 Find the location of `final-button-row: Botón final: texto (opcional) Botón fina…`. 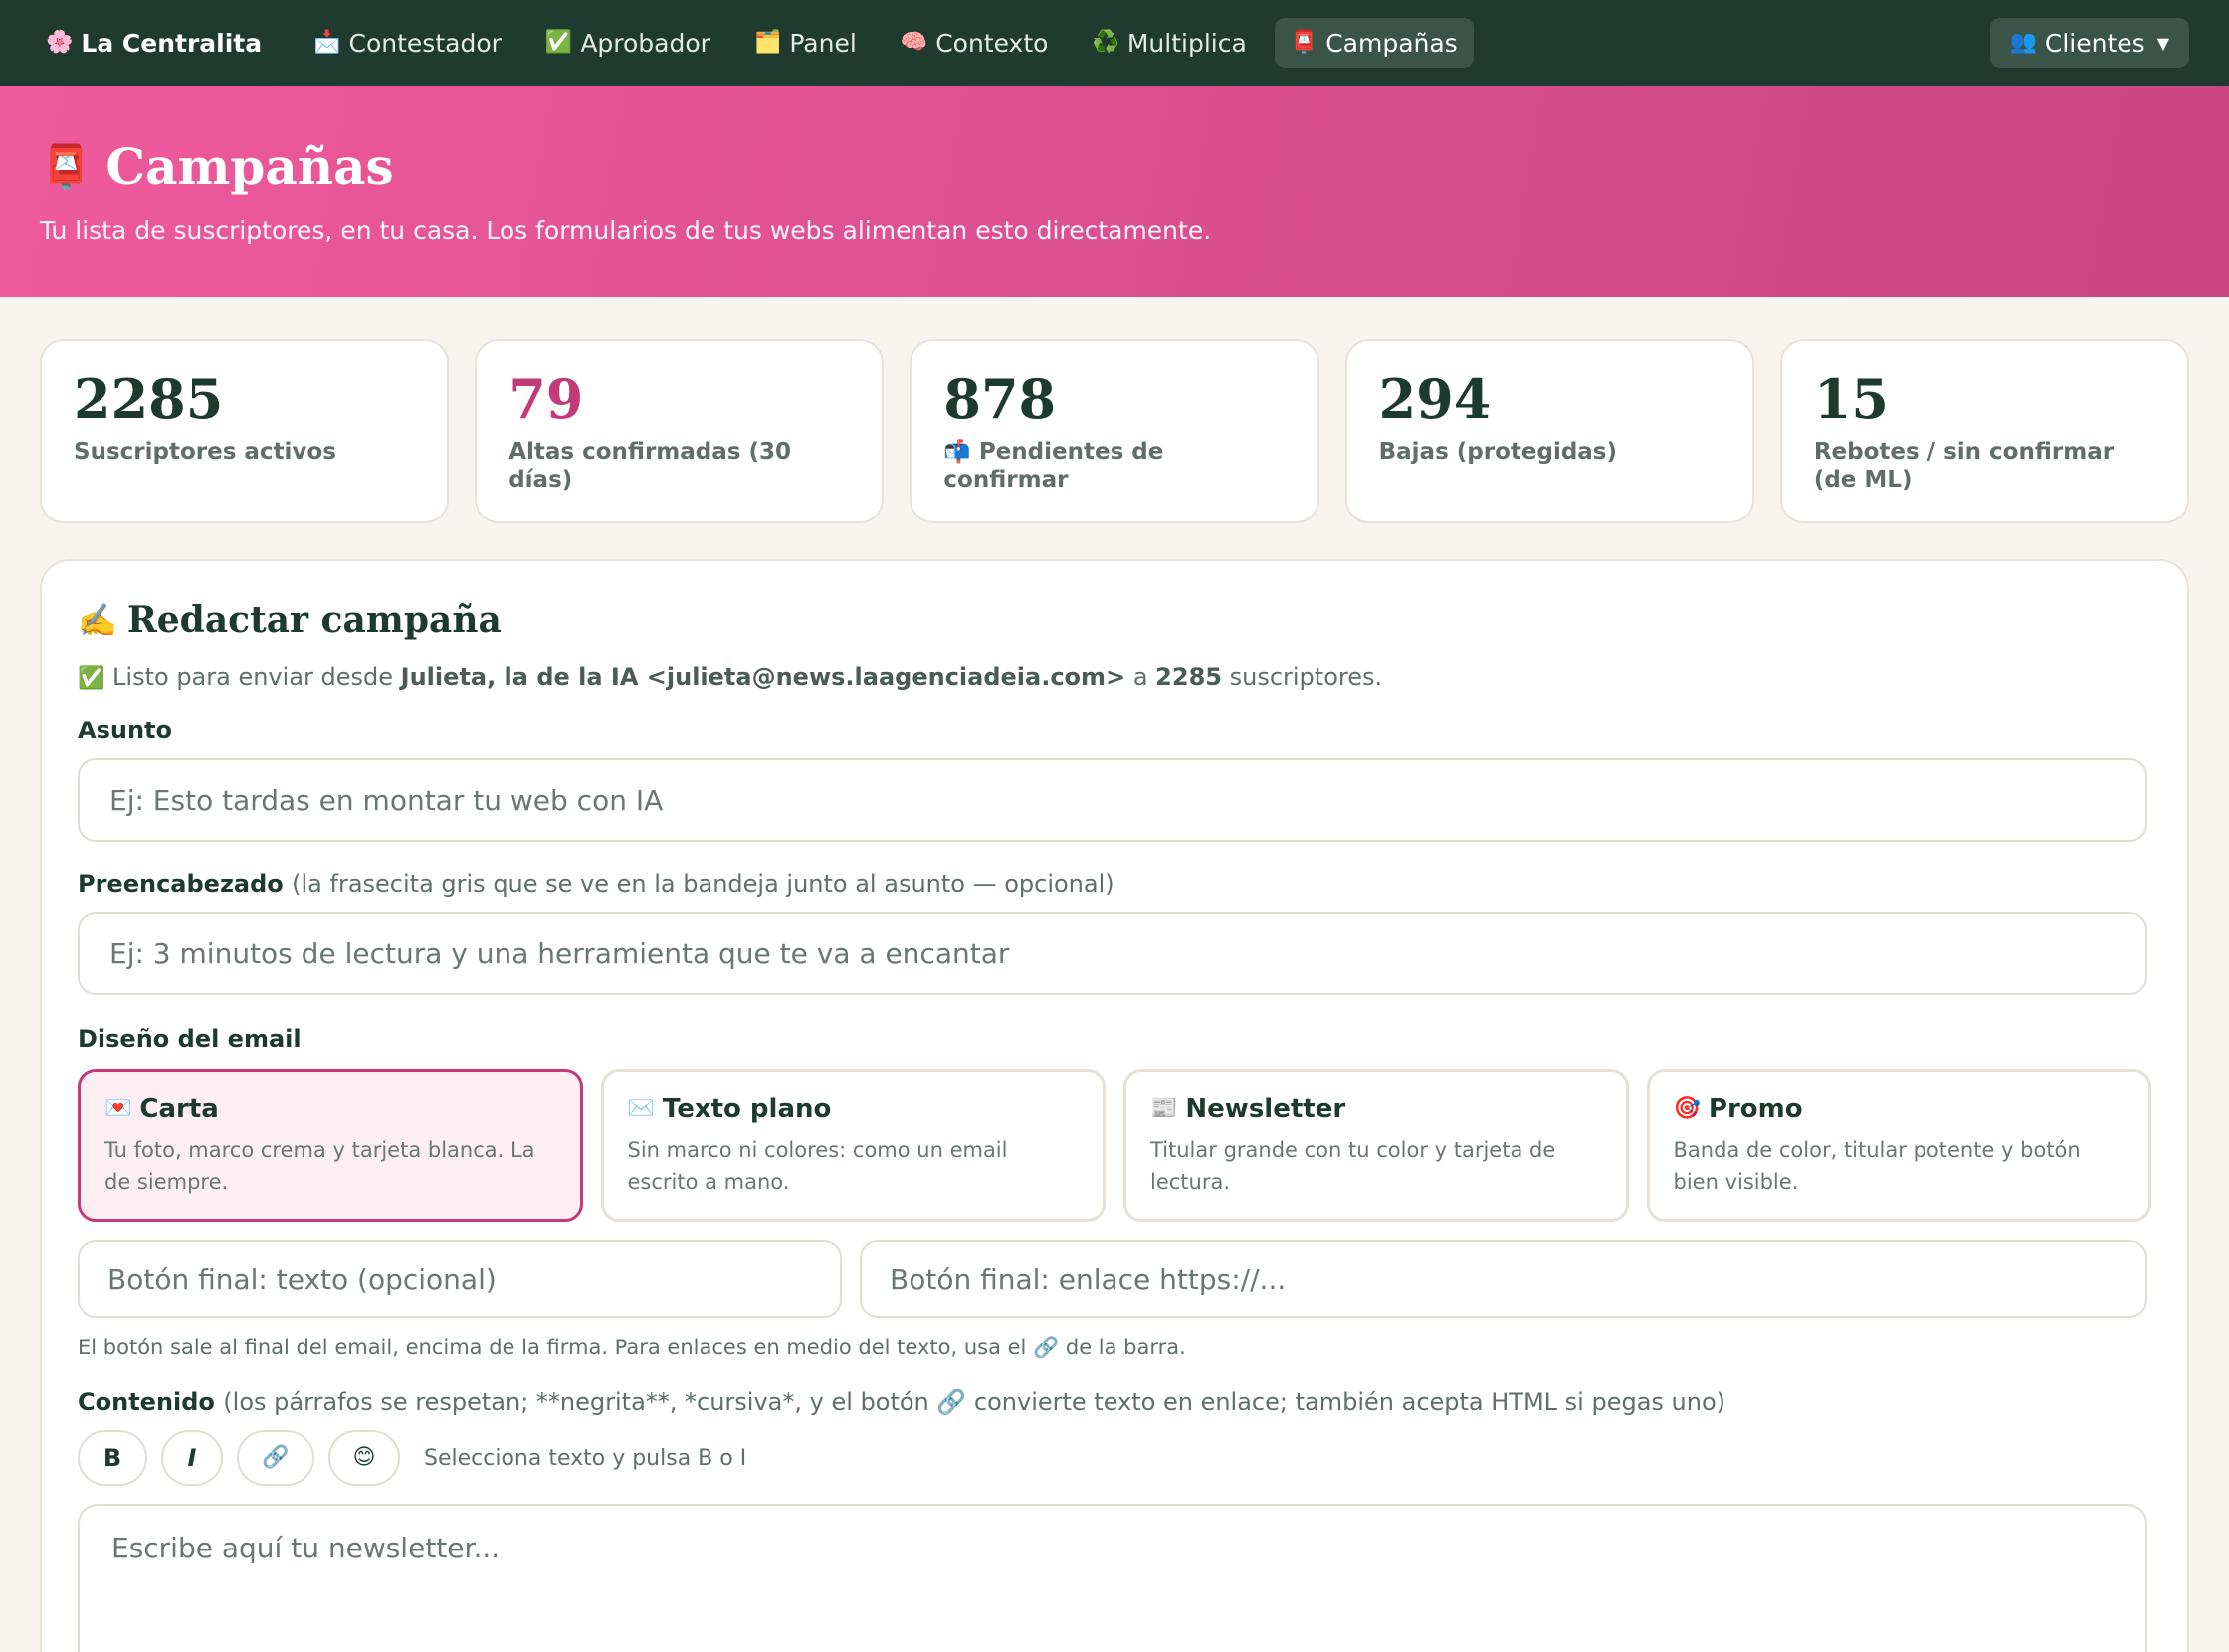

final-button-row: Botón final: texto (opcional) Botón fina… is located at coordinates (1114, 1279).